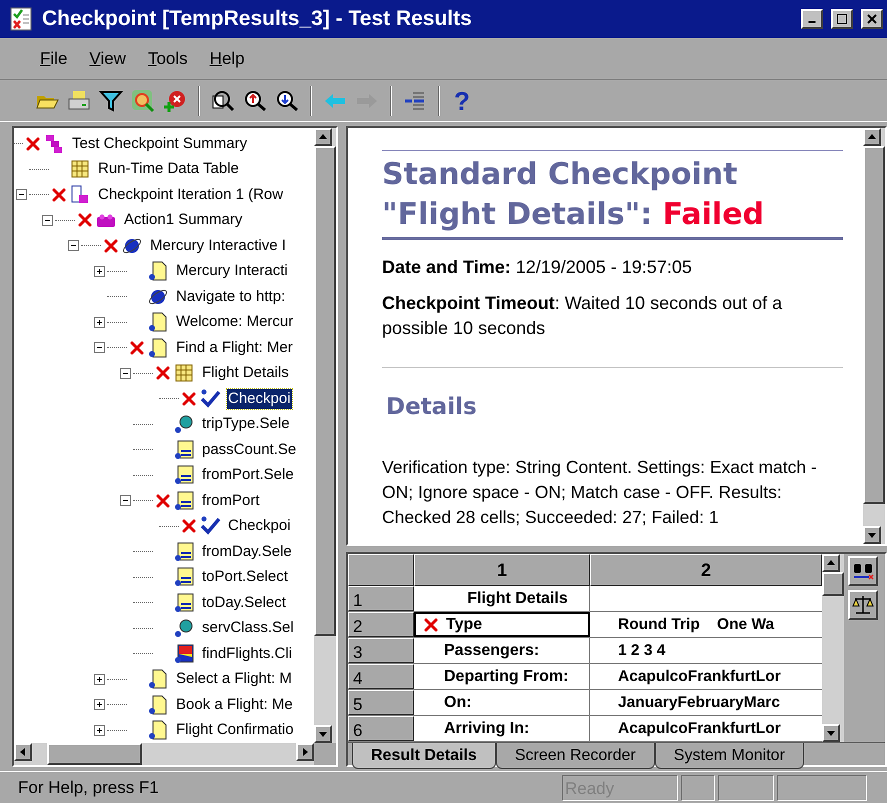 Image resolution: width=887 pixels, height=803 pixels. What do you see at coordinates (502, 598) in the screenshot?
I see `table-cell: Flight Details` at bounding box center [502, 598].